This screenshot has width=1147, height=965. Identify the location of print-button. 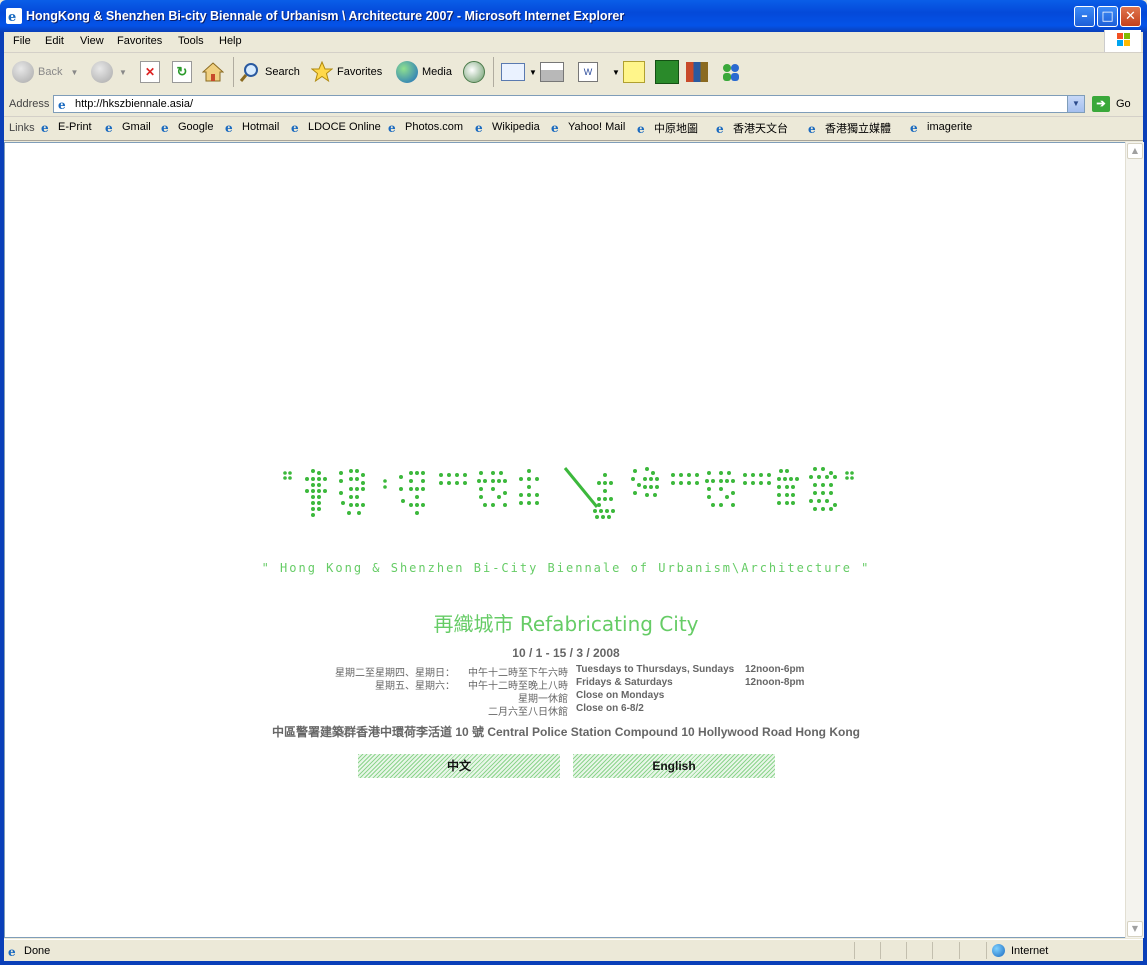
(552, 72).